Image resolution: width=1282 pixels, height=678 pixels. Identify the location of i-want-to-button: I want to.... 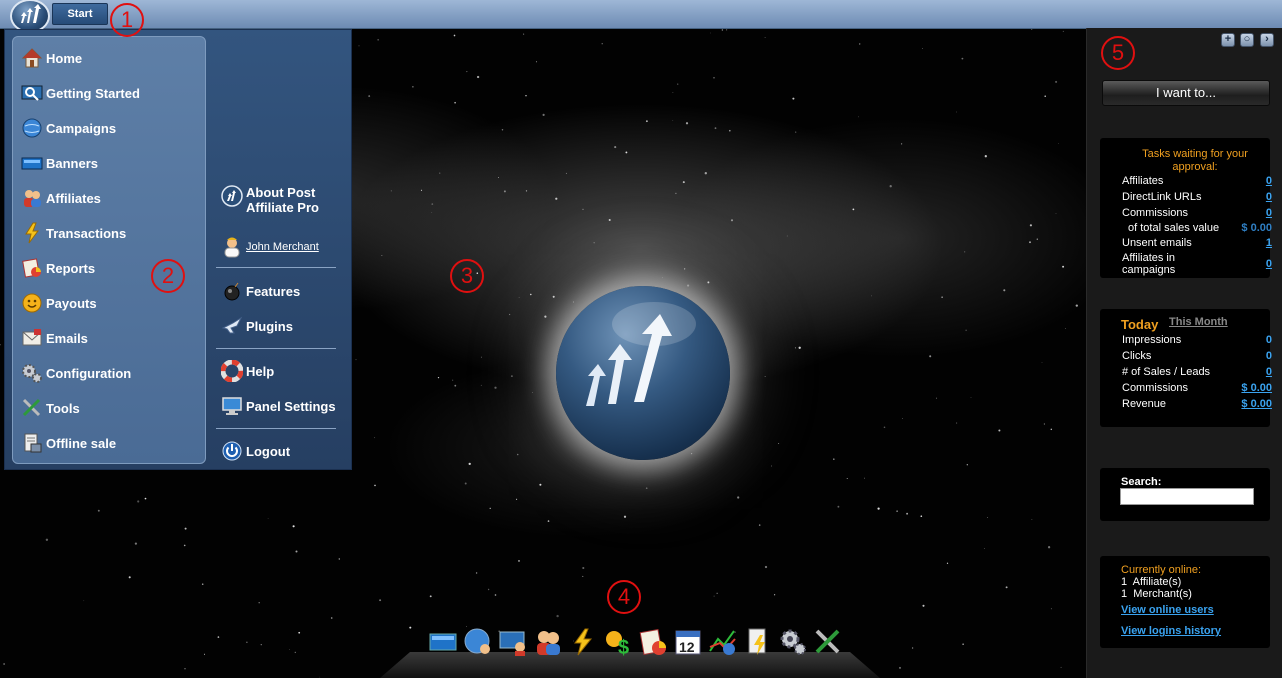
(1186, 93).